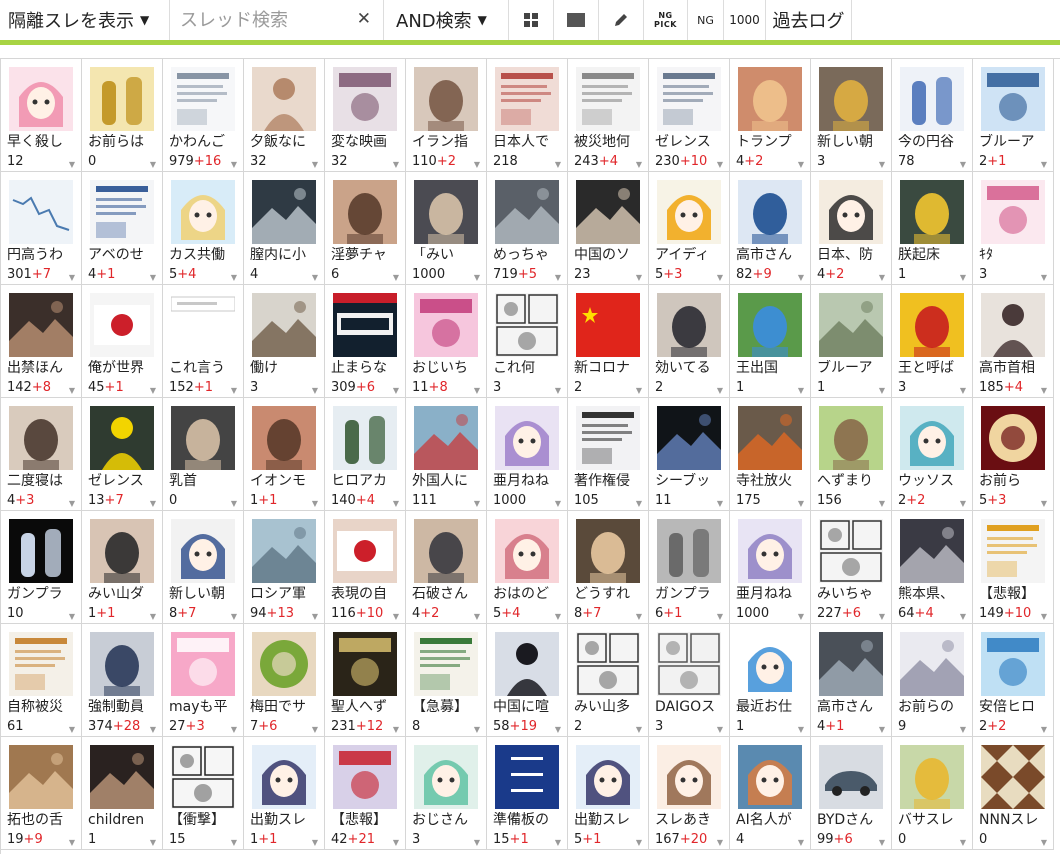 Image resolution: width=1060 pixels, height=854 pixels. What do you see at coordinates (691, 707) in the screenshot?
I see `thread-title: DAIGOス` at bounding box center [691, 707].